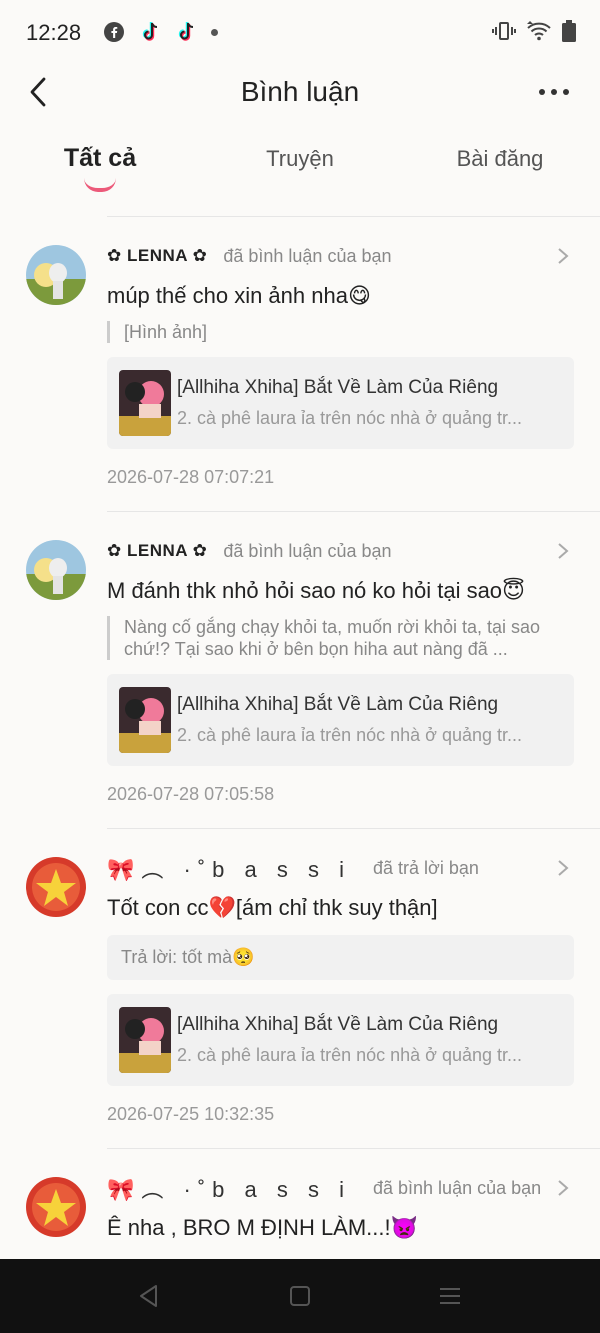  Describe the element at coordinates (239, 295) in the screenshot. I see `comment-text: múp thế cho xin ảnh nha😋` at that location.